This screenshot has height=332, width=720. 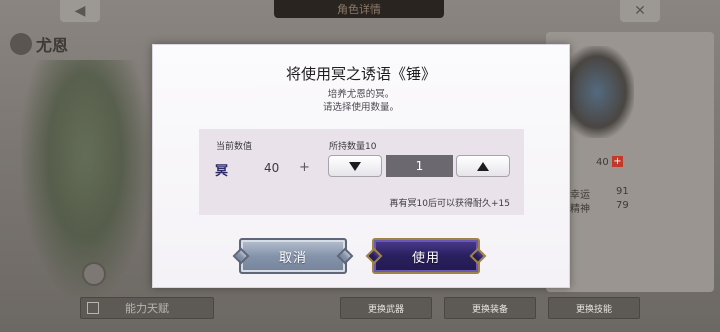 What do you see at coordinates (419, 166) in the screenshot?
I see `quantity-display: 1` at bounding box center [419, 166].